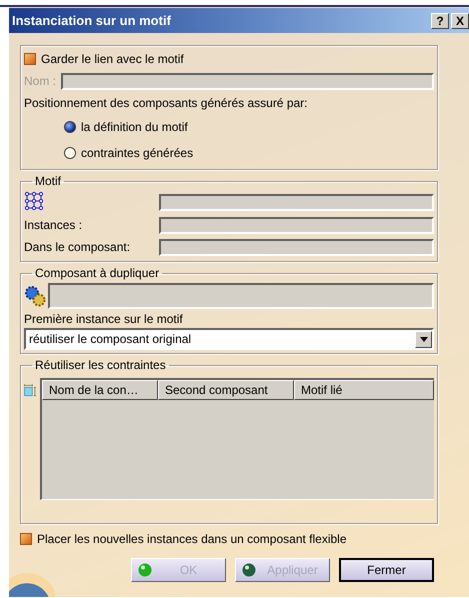 This screenshot has height=598, width=469. Describe the element at coordinates (247, 81) in the screenshot. I see `name-field` at that location.